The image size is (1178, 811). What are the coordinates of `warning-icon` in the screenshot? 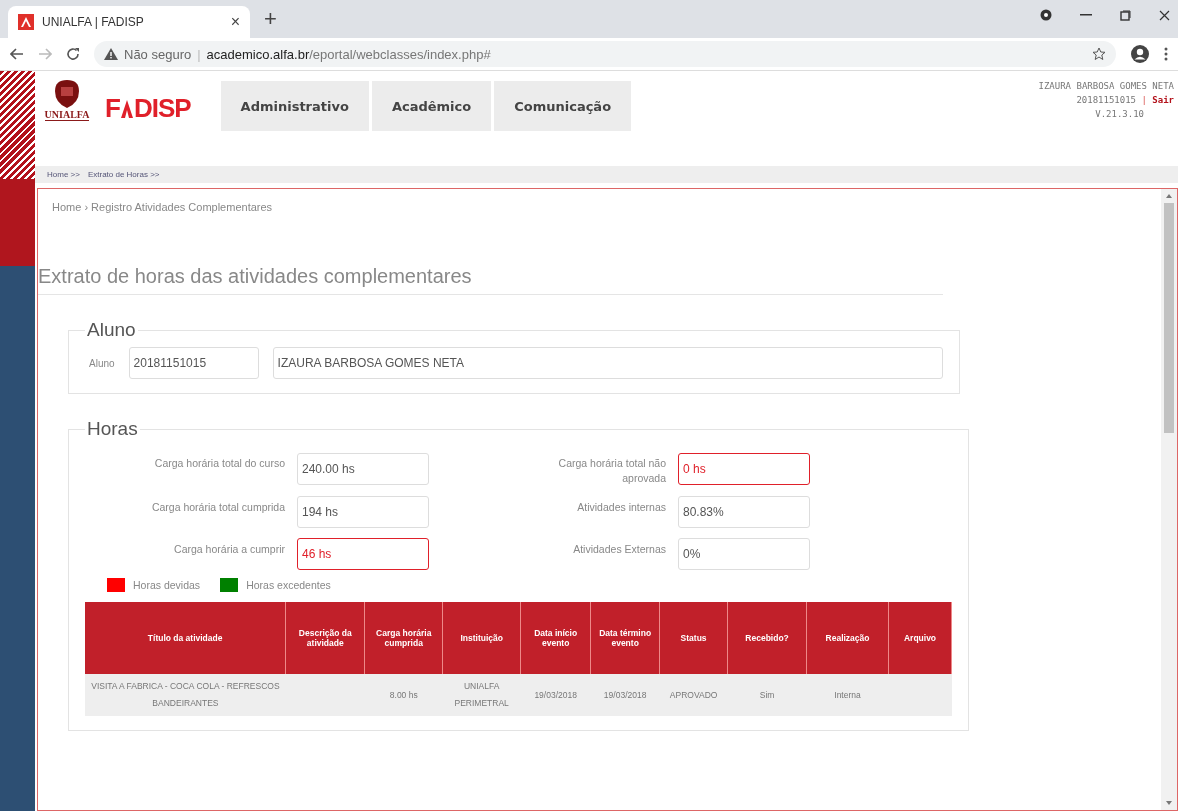 It's located at (111, 54).